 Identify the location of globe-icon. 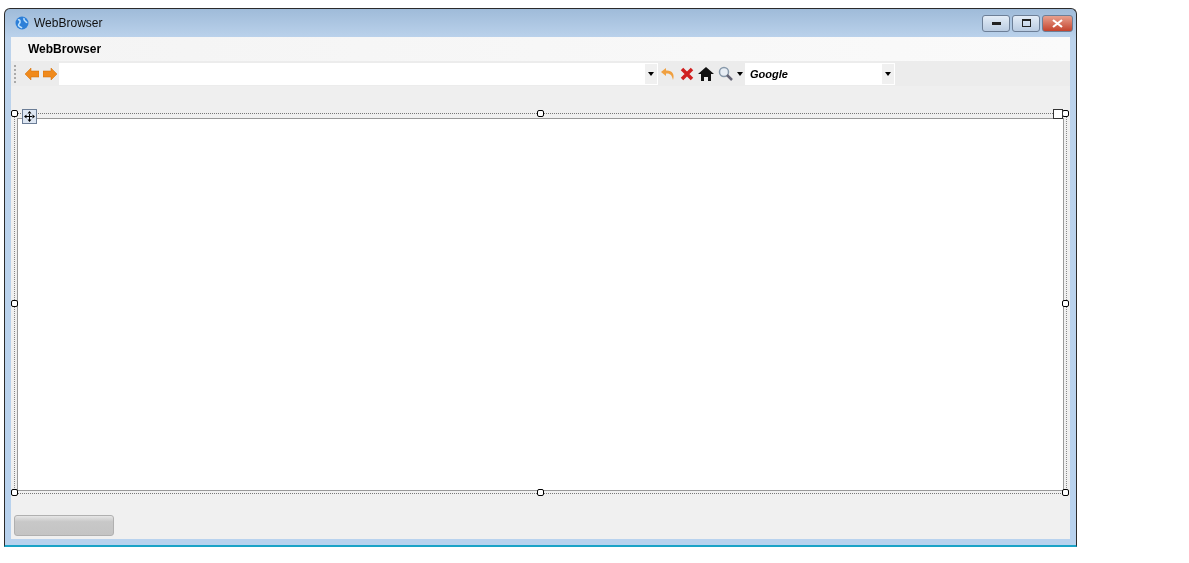
(22, 23).